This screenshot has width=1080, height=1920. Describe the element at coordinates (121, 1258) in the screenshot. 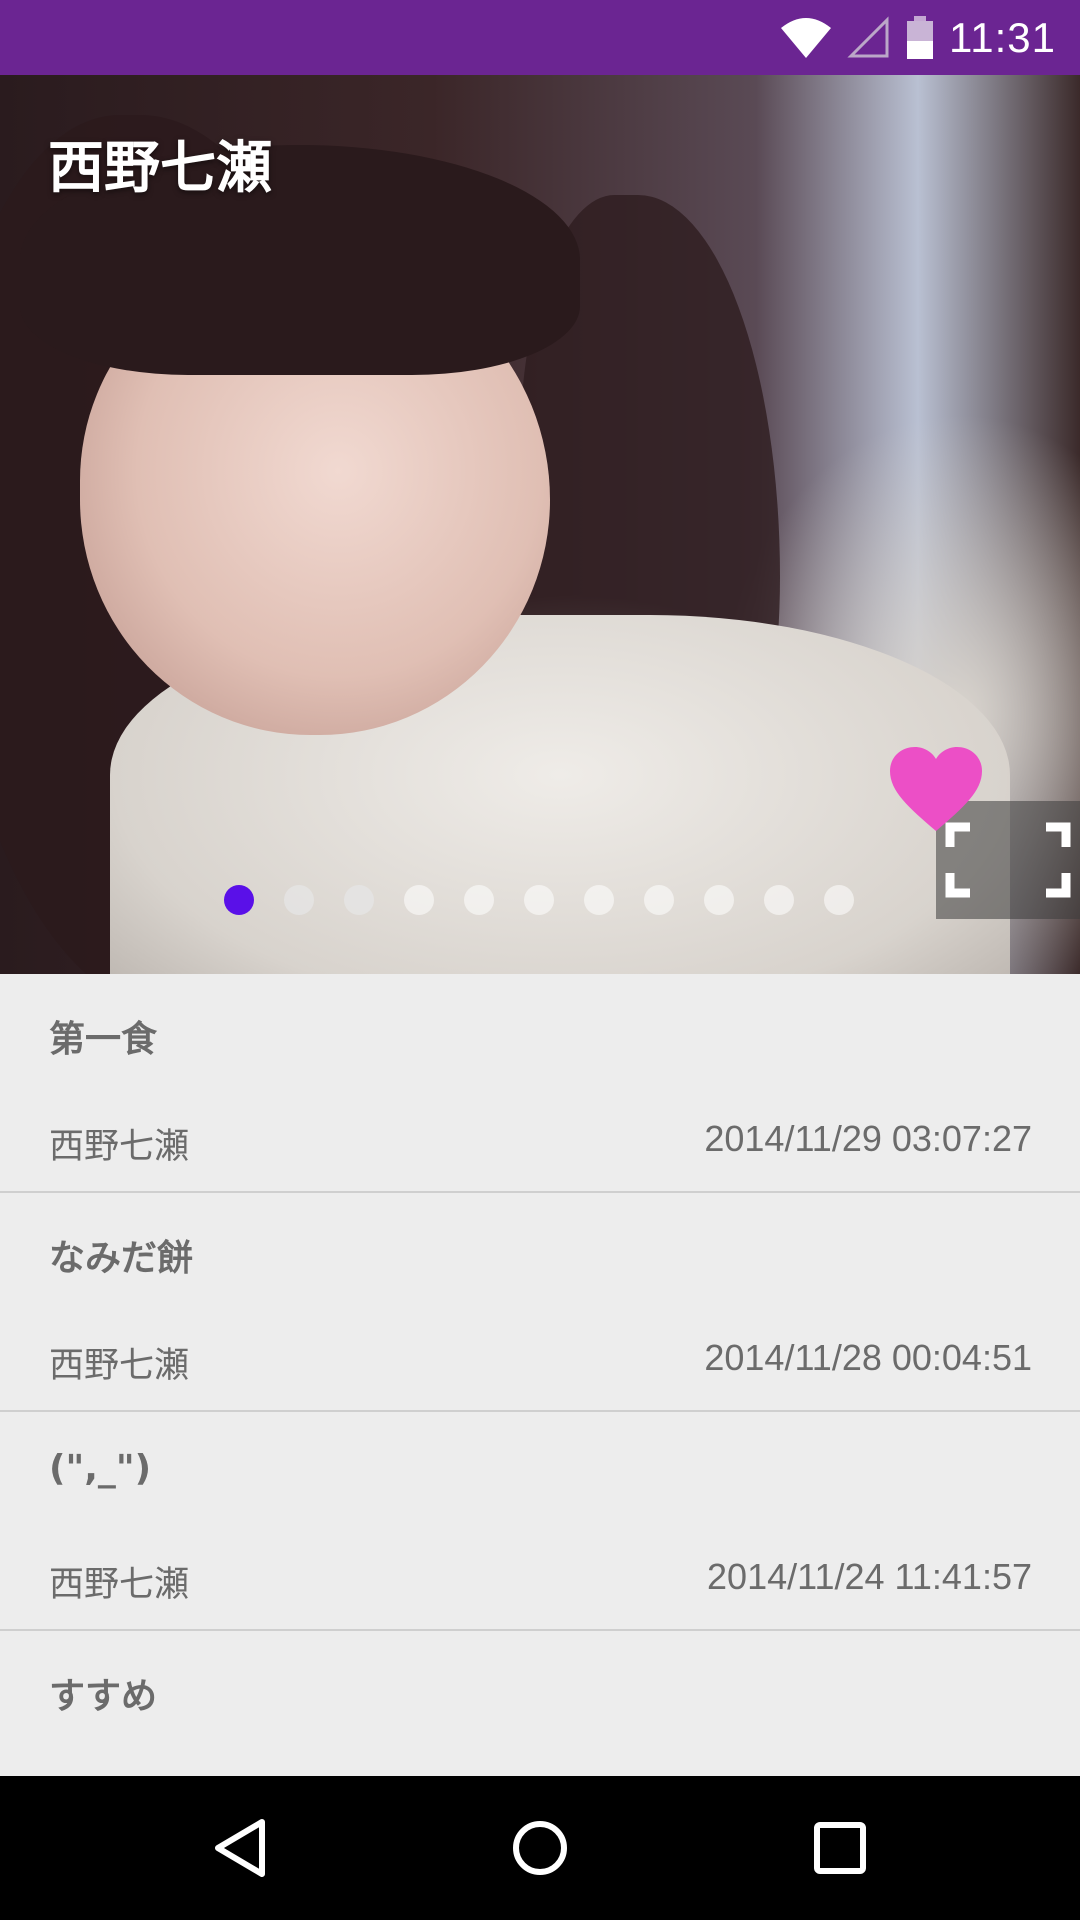

I see `post-title: なみだ餅` at that location.